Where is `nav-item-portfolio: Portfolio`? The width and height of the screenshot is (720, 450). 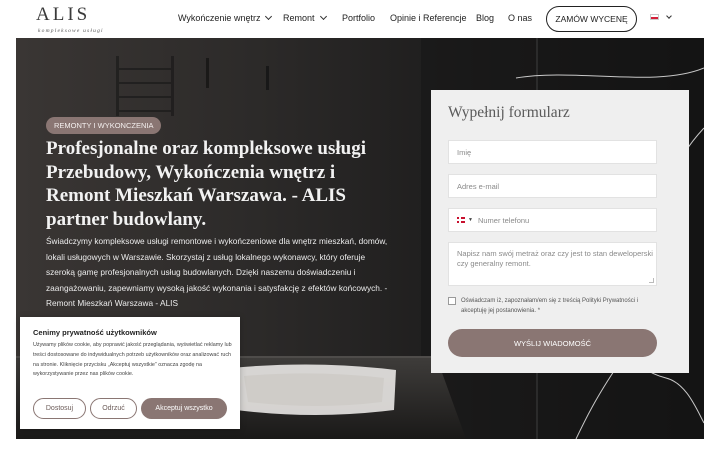
nav-item-portfolio: Portfolio is located at coordinates (358, 18).